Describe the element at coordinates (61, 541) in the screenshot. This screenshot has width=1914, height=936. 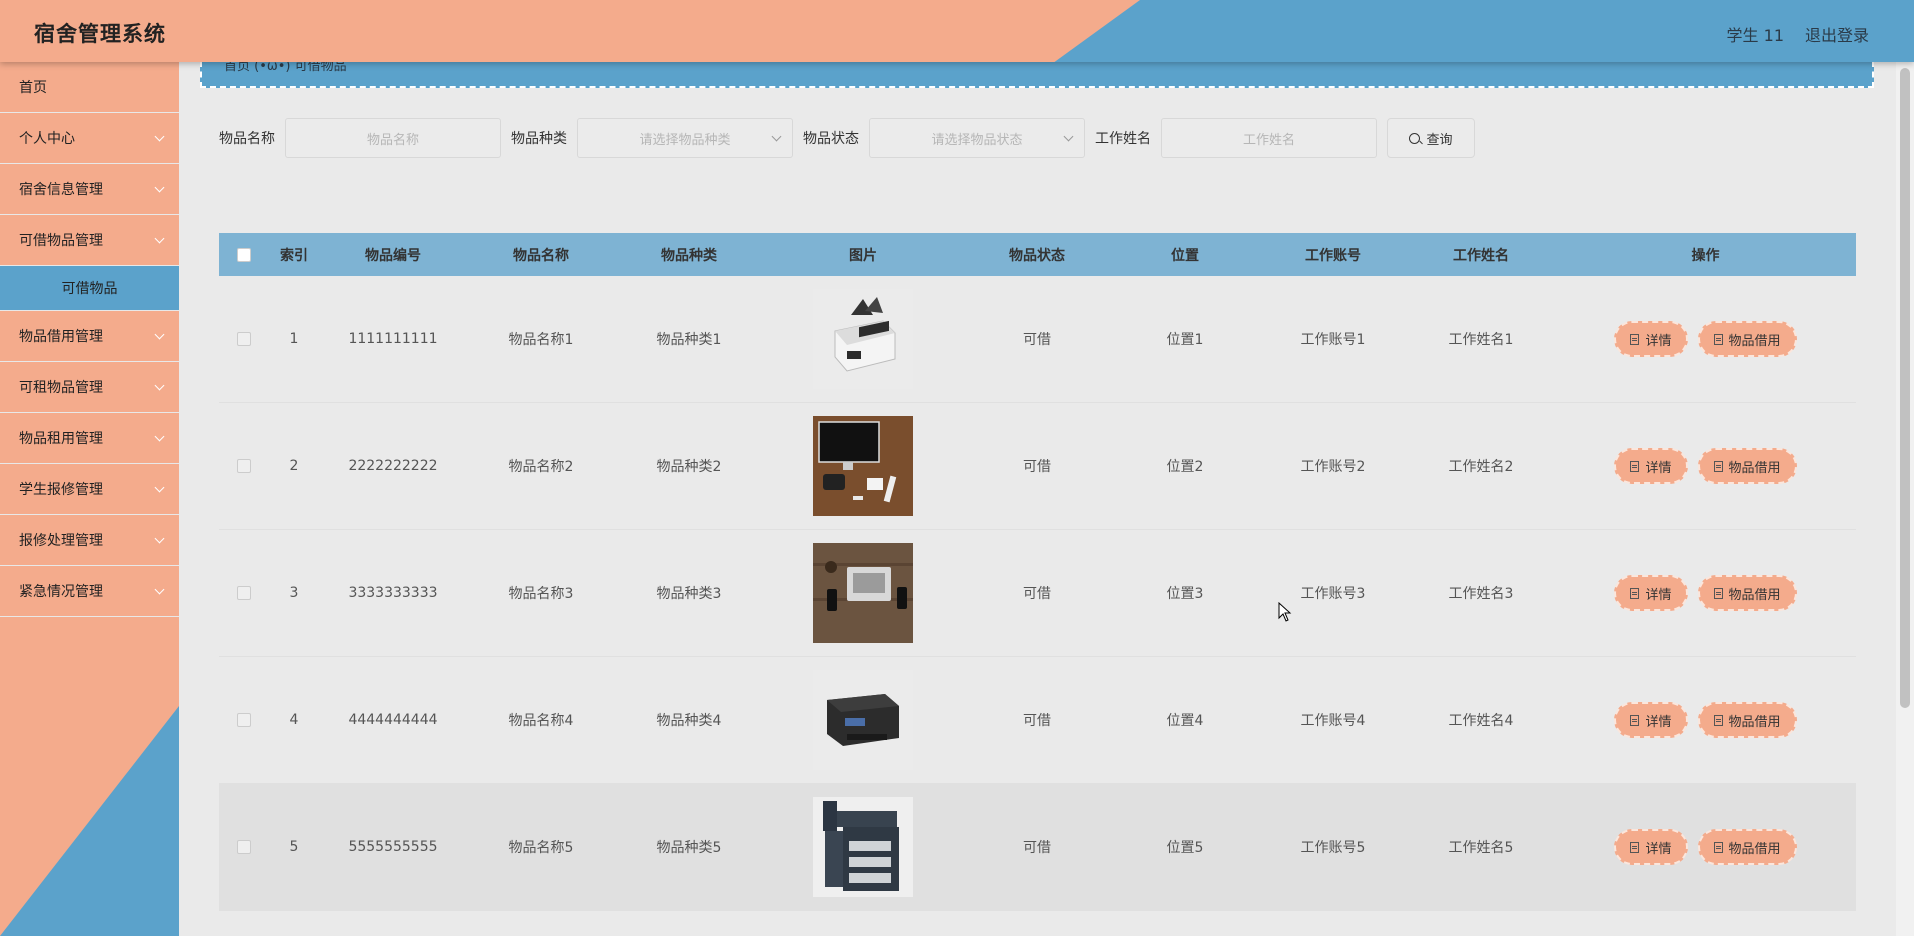
I see `sidebar-item-label: 报修处理管理` at that location.